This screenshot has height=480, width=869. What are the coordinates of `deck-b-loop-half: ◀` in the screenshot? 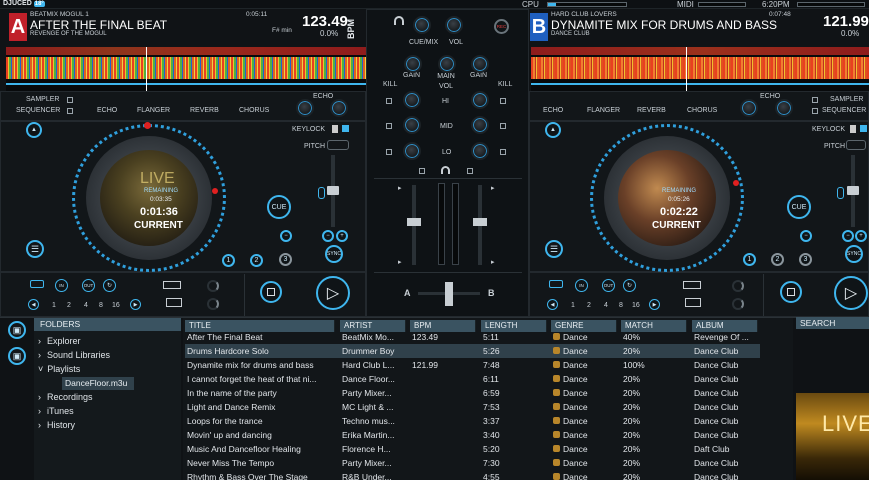 It's located at (552, 304).